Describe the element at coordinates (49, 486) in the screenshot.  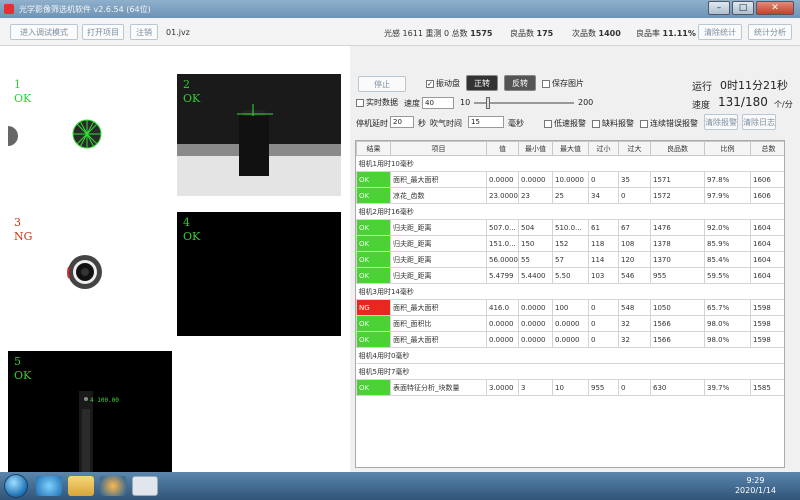
I see `ie-icon` at that location.